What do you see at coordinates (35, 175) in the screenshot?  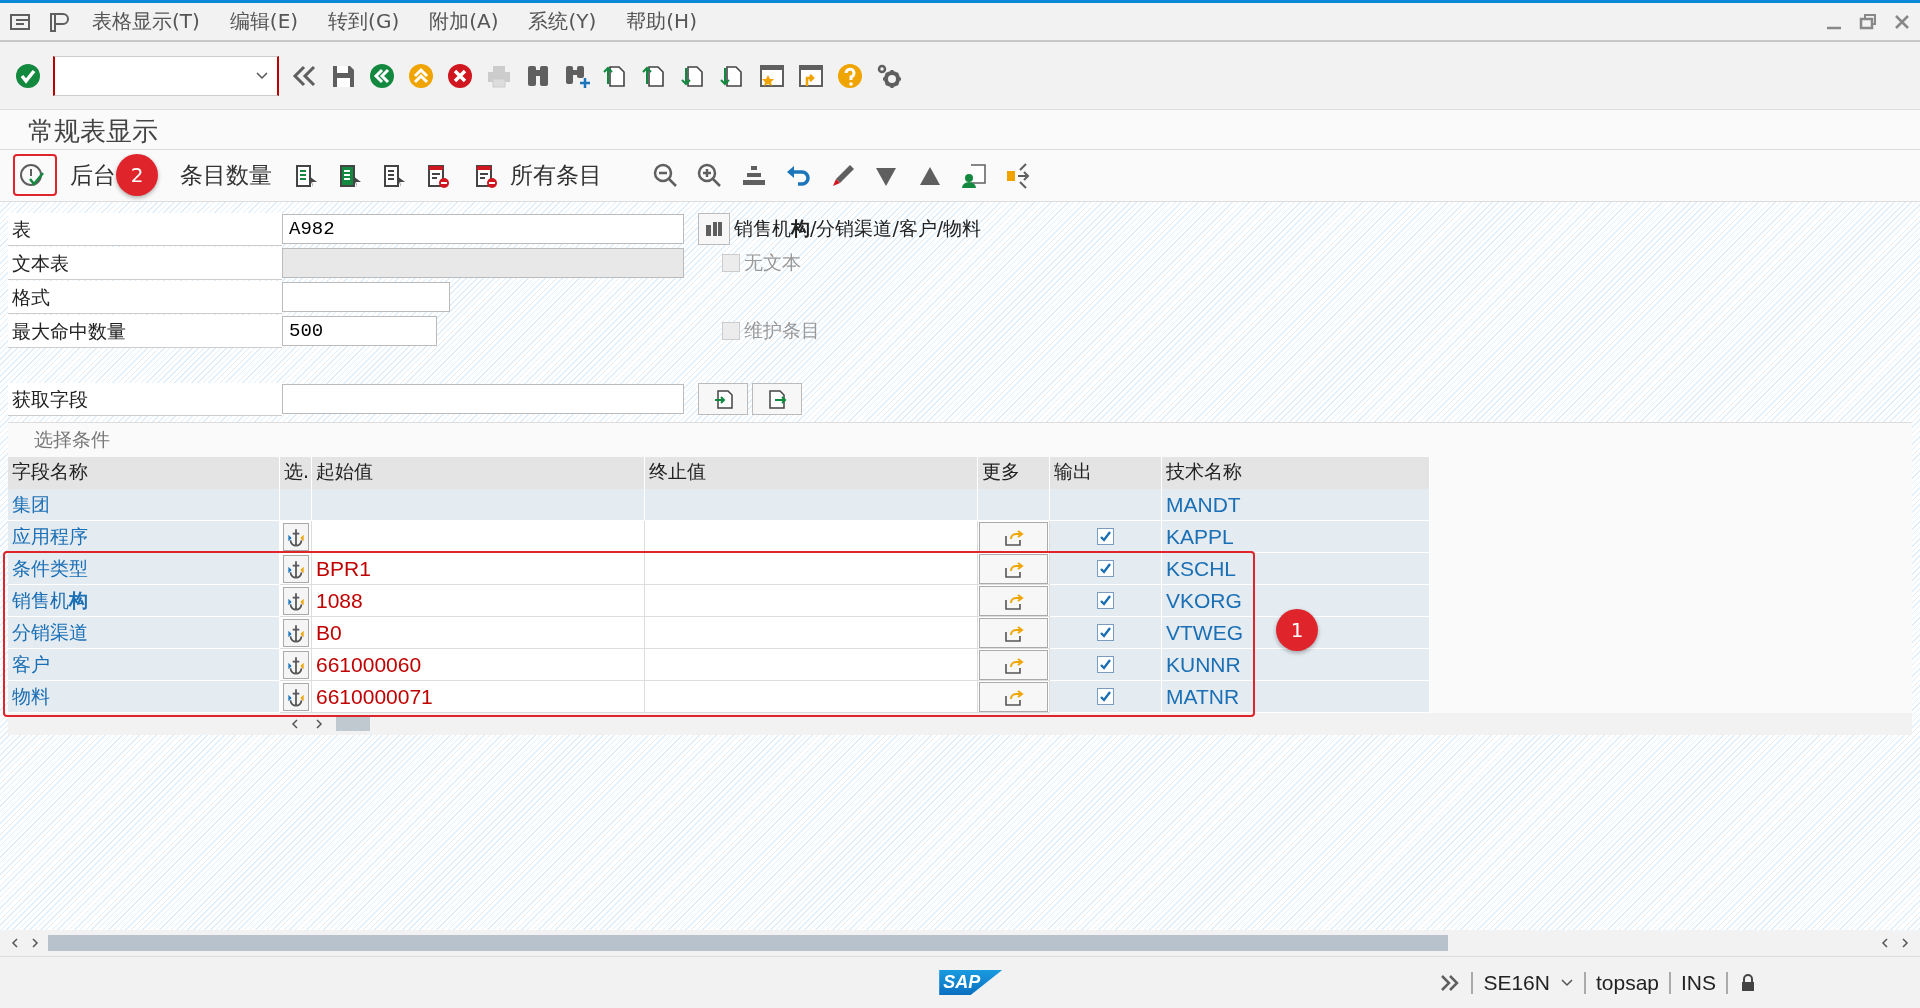 I see `annotation-frame` at bounding box center [35, 175].